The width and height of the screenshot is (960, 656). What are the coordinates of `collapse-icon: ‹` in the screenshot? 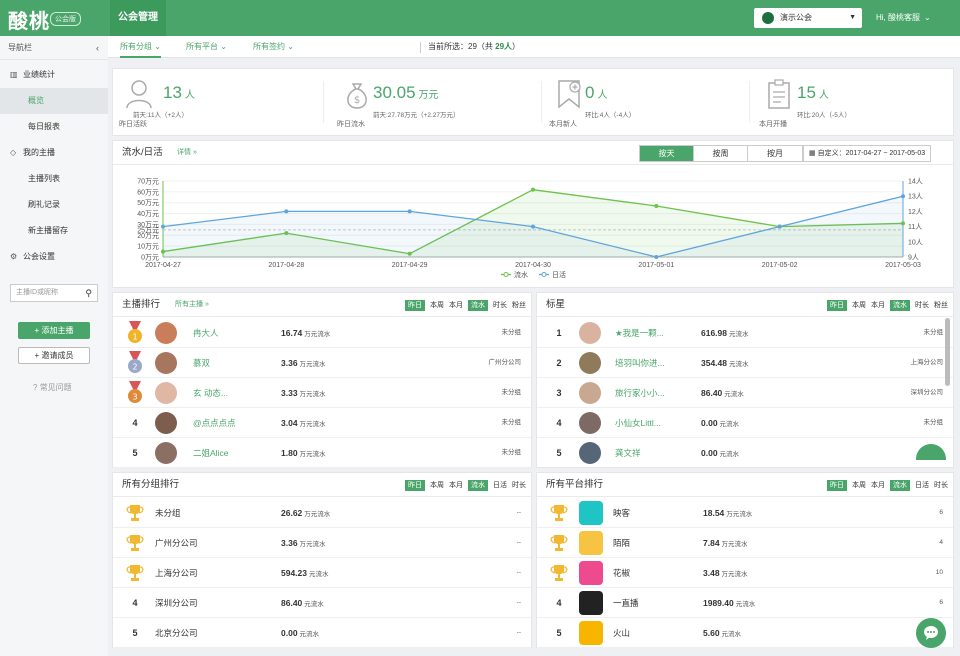 It's located at (97, 48).